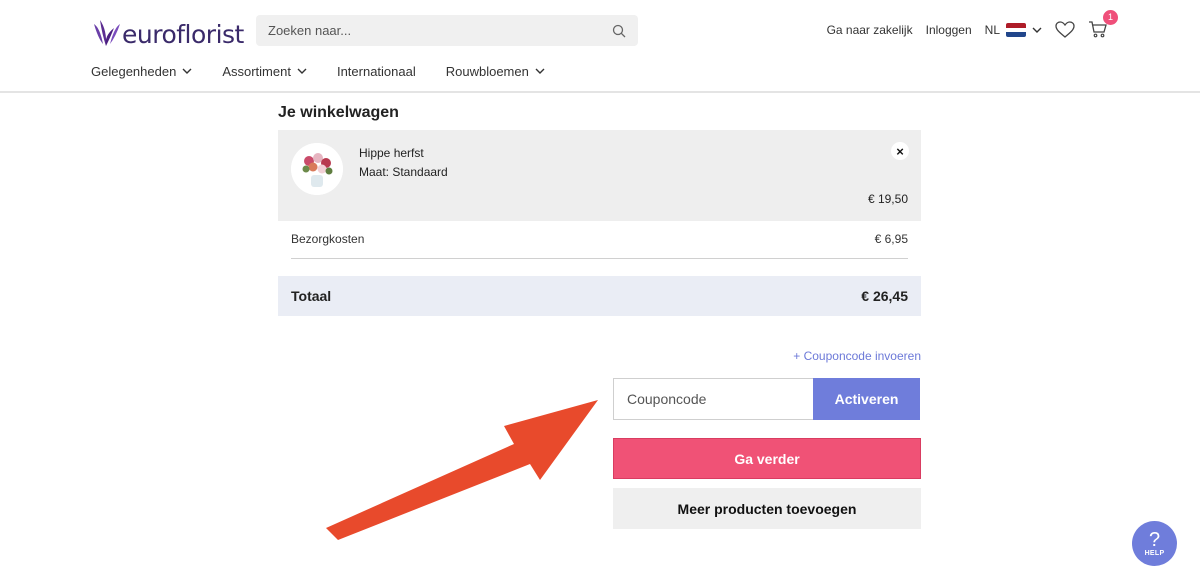  Describe the element at coordinates (311, 296) in the screenshot. I see `total-label: Totaal` at that location.